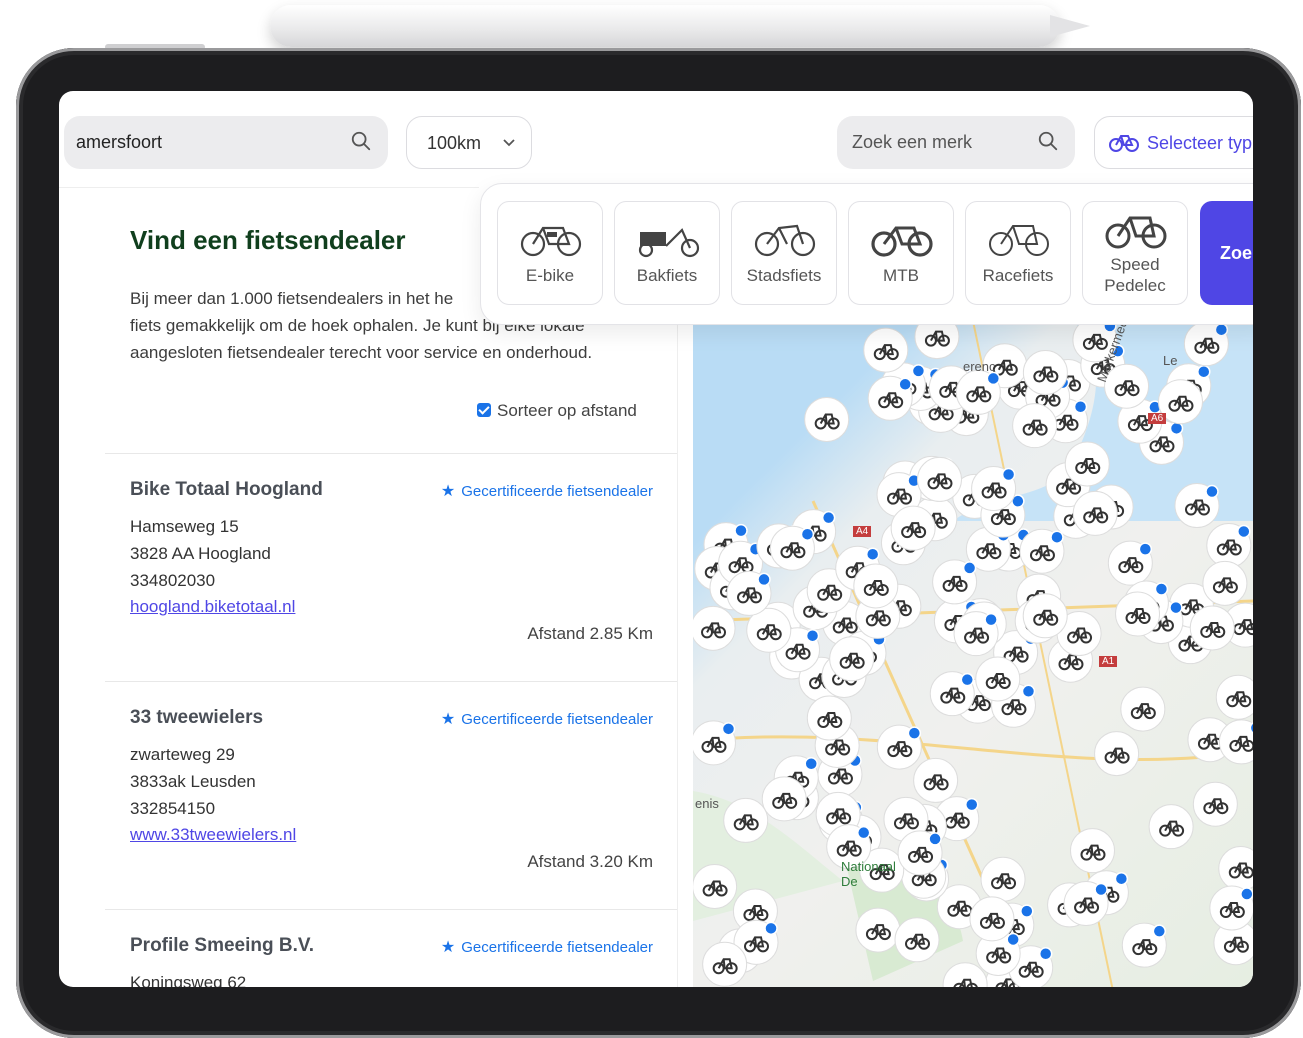  I want to click on certified-label: Gecertificeerde fietsendealer, so click(557, 947).